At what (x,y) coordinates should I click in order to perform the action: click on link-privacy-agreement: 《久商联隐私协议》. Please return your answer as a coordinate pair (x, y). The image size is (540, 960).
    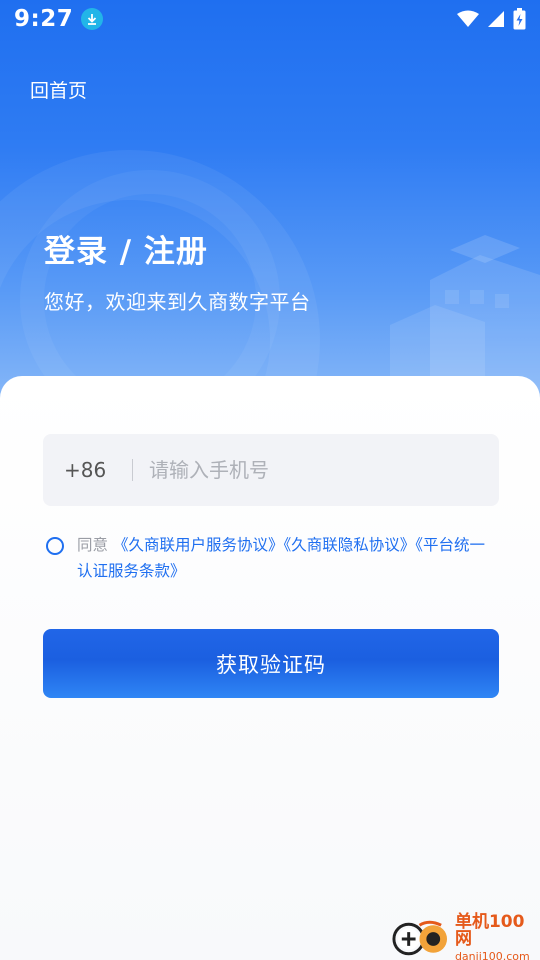
    Looking at the image, I should click on (349, 545).